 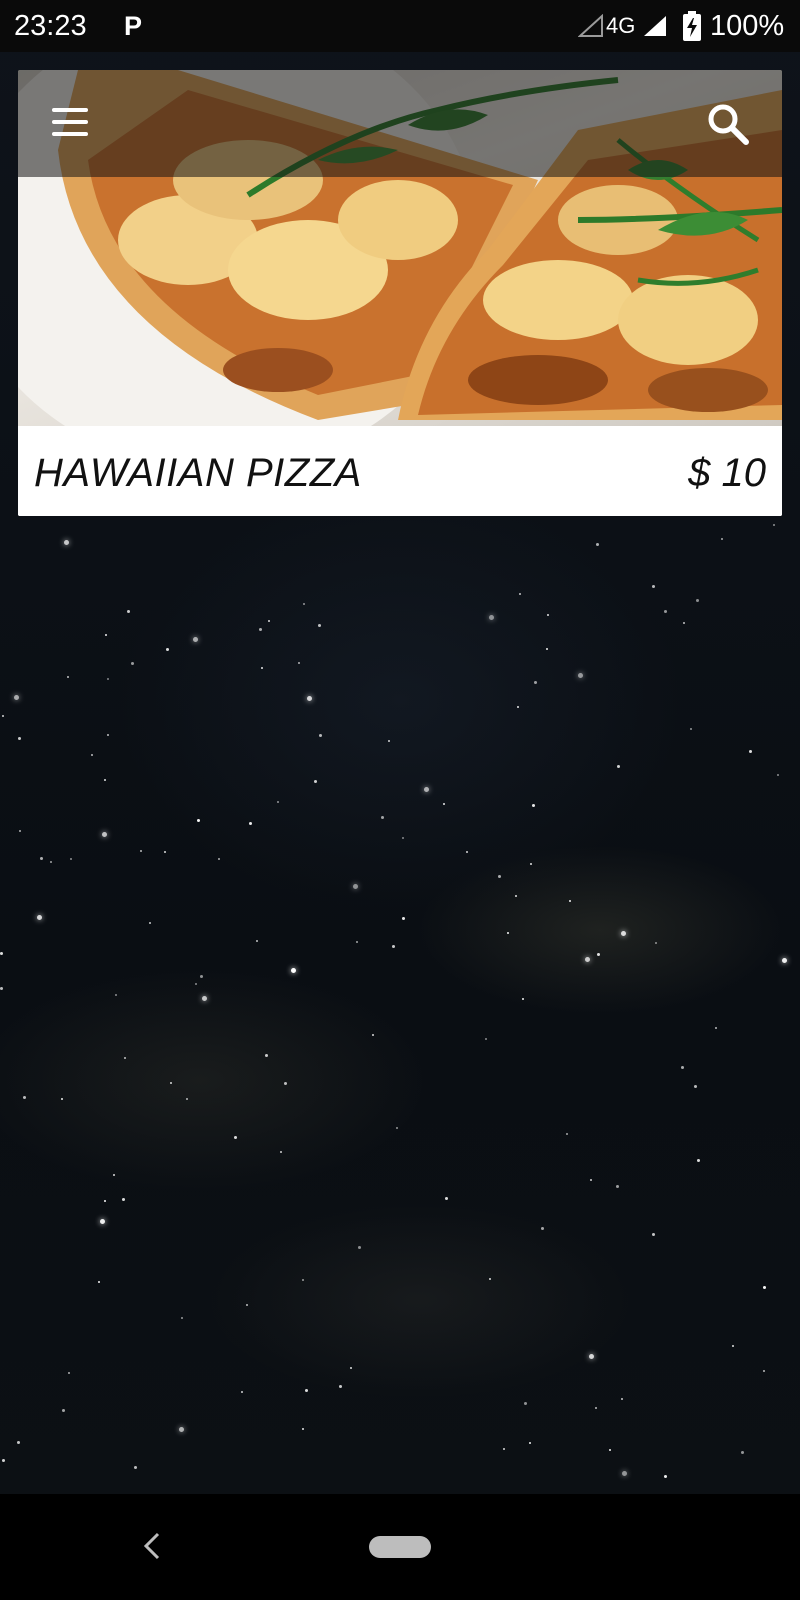 I want to click on app-toolbar, so click(x=400, y=123).